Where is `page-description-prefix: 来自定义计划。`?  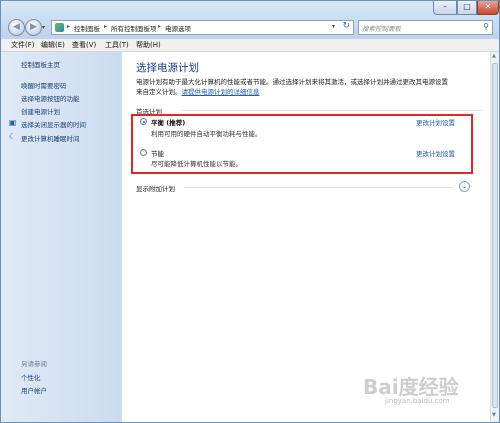 page-description-prefix: 来自定义计划。 is located at coordinates (159, 92).